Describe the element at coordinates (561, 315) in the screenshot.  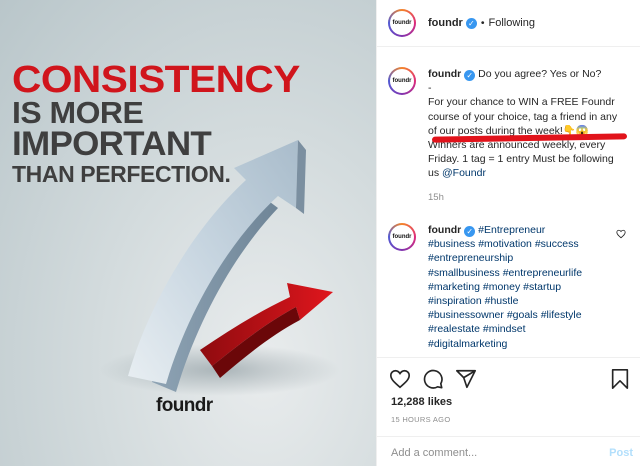
I see `hashtag-link: #lifestyle` at that location.